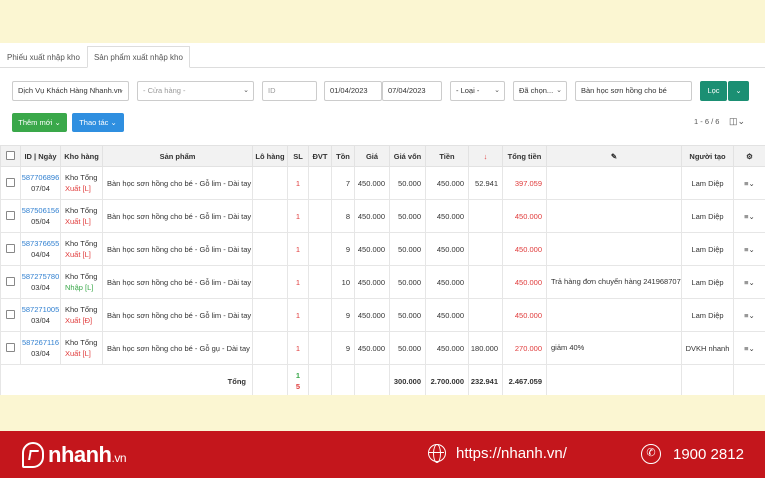  What do you see at coordinates (372, 282) in the screenshot?
I see `row-price: 450.000` at bounding box center [372, 282].